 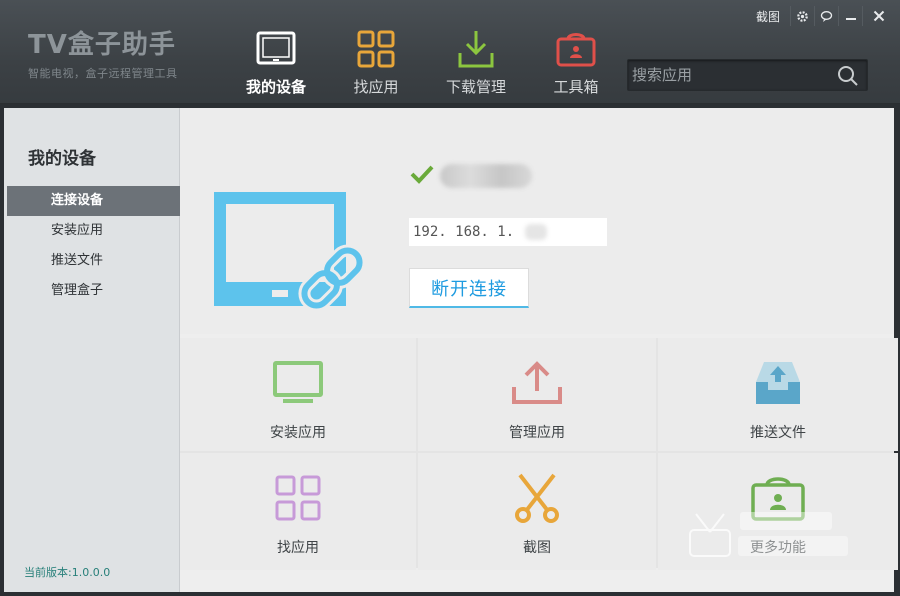 I want to click on tile-push-file: 推送文件, so click(x=778, y=394).